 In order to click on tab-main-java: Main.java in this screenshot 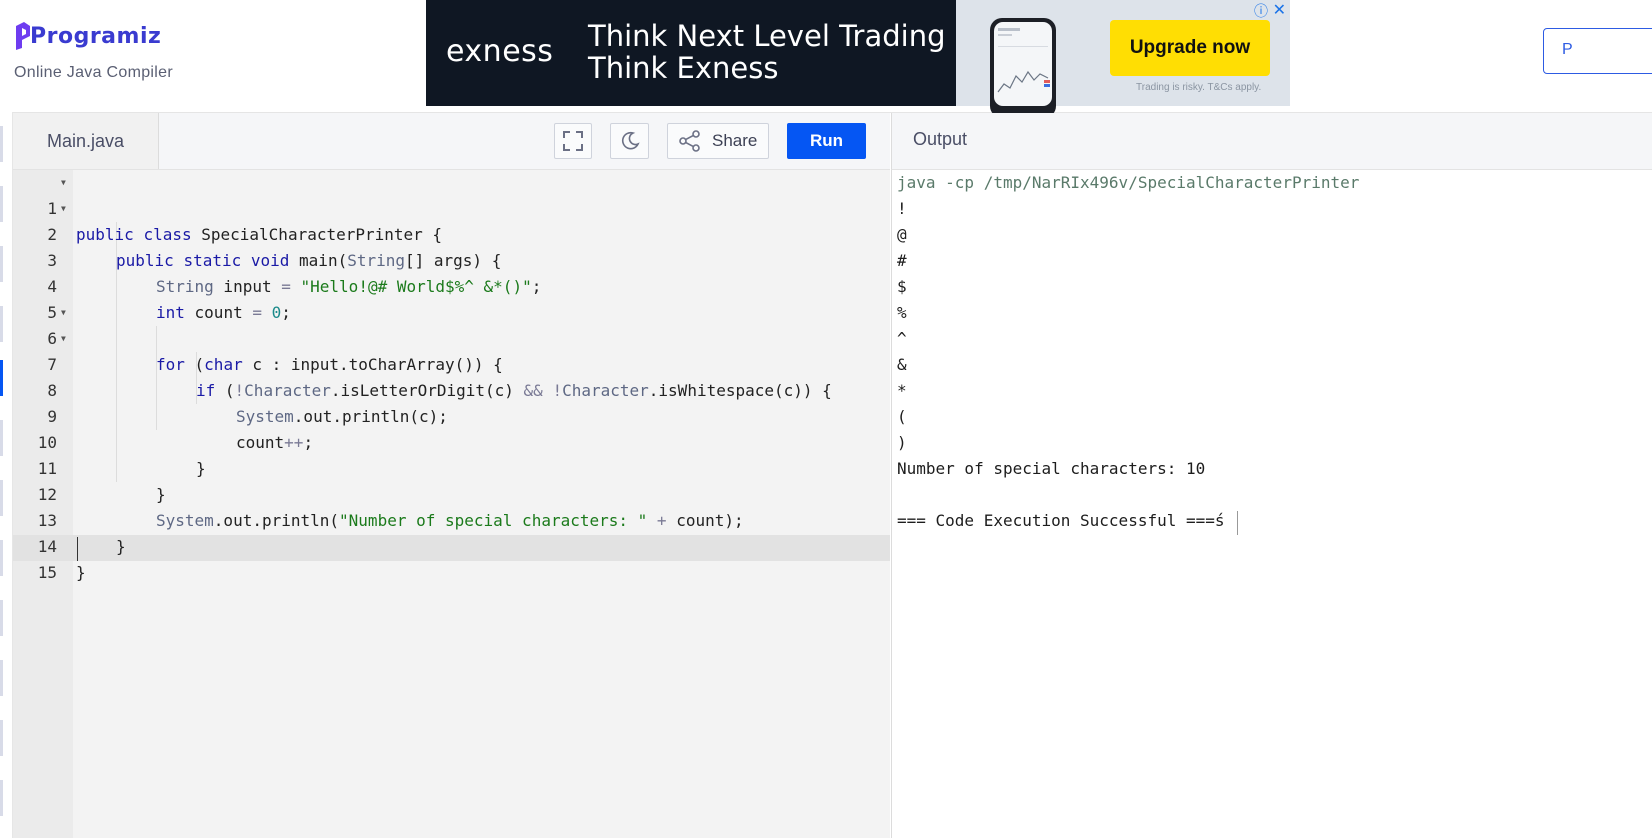, I will do `click(86, 141)`.